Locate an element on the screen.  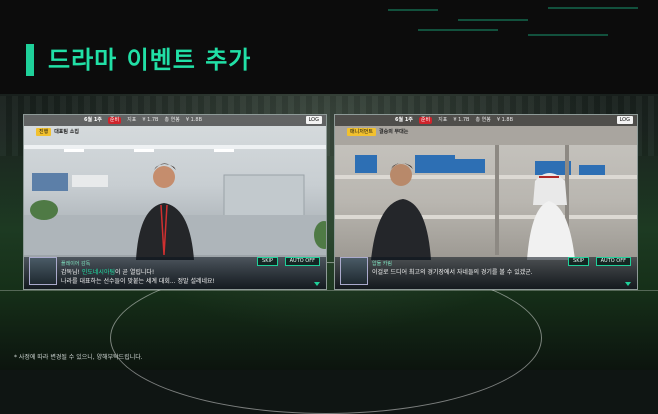
event-title: 대표팀 소집 is located at coordinates (66, 132).